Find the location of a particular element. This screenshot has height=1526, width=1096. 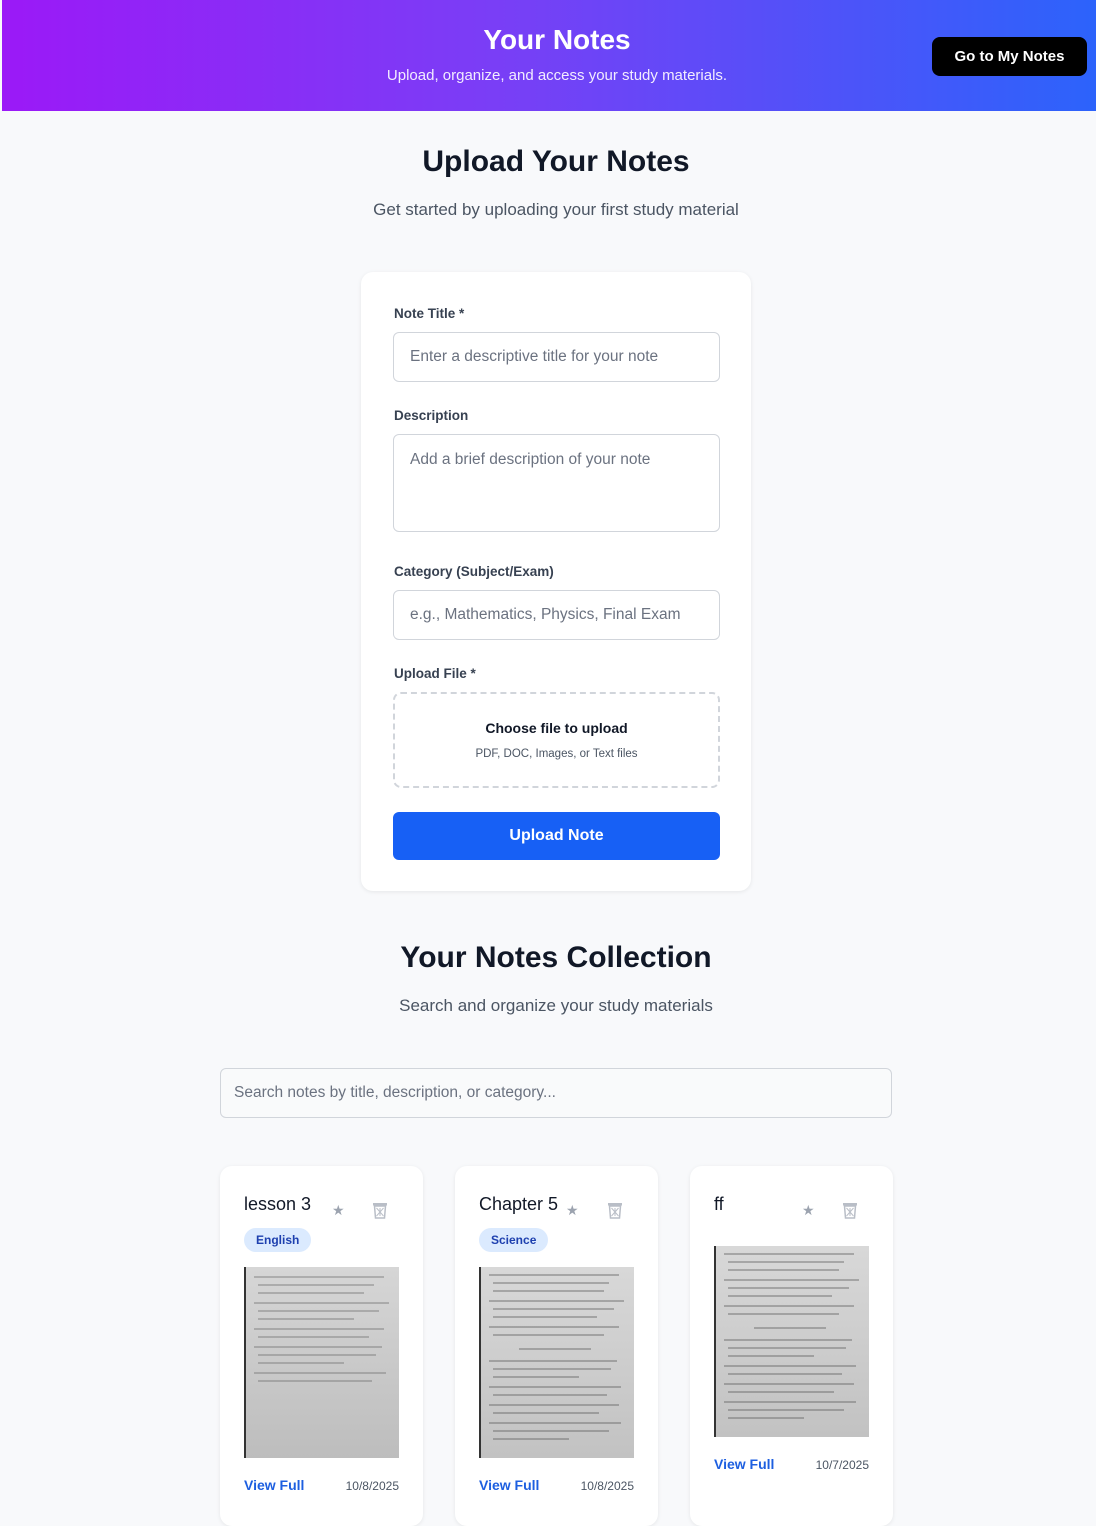

description-label: Description is located at coordinates (431, 415).